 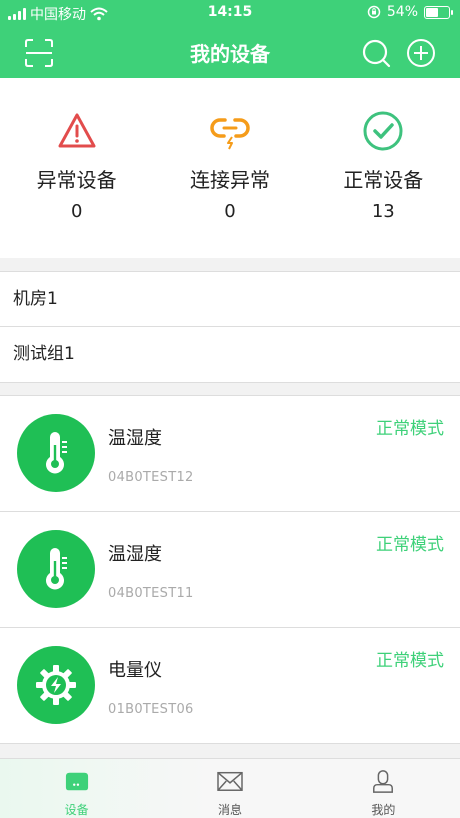 I want to click on device-id: 04B0TEST12, so click(x=151, y=477).